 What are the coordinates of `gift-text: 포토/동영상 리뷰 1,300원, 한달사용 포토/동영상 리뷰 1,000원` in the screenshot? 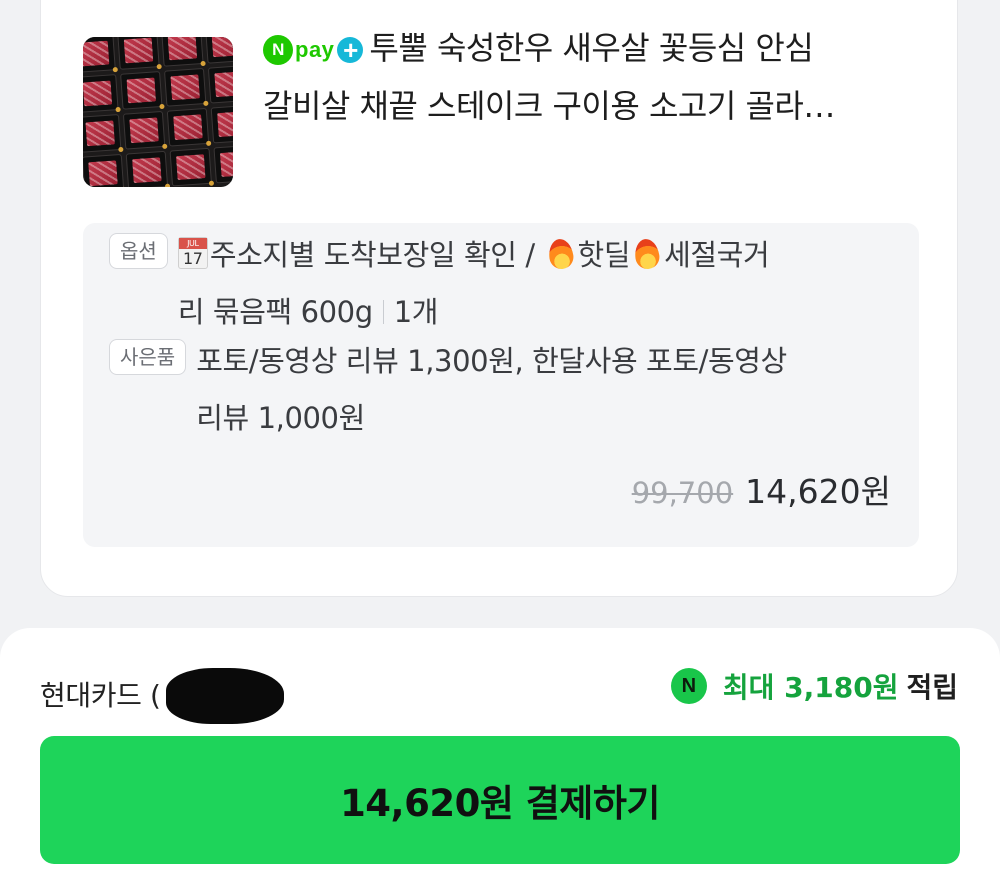 It's located at (491, 390).